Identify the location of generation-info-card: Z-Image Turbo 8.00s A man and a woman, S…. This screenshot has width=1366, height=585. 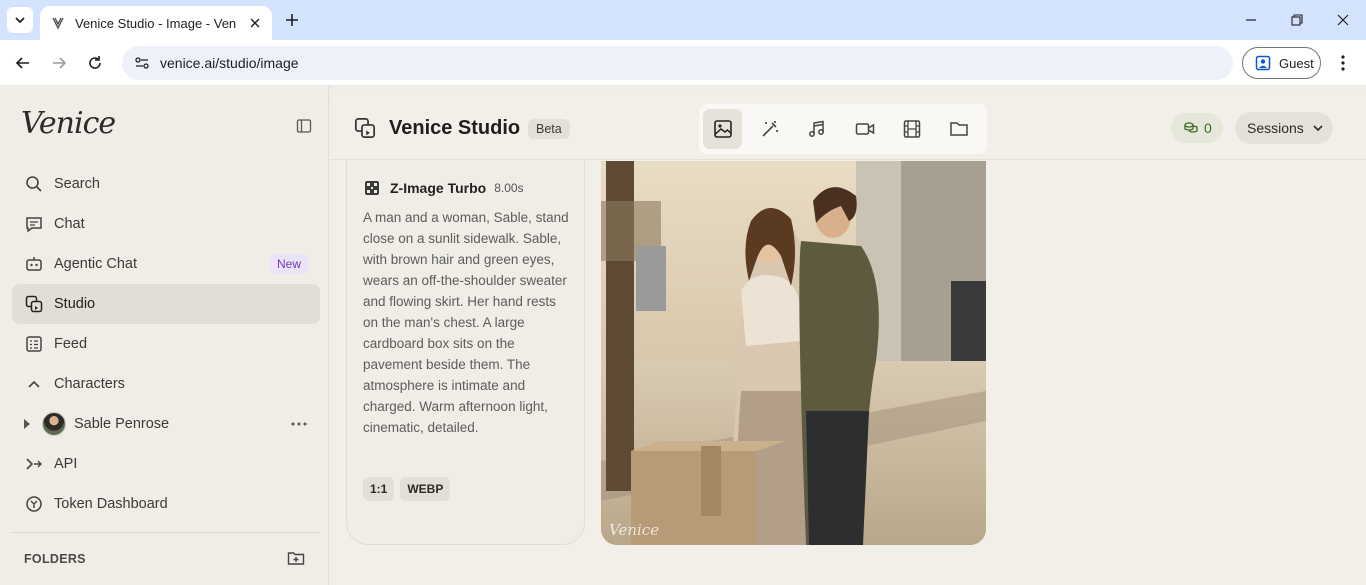
(465, 352).